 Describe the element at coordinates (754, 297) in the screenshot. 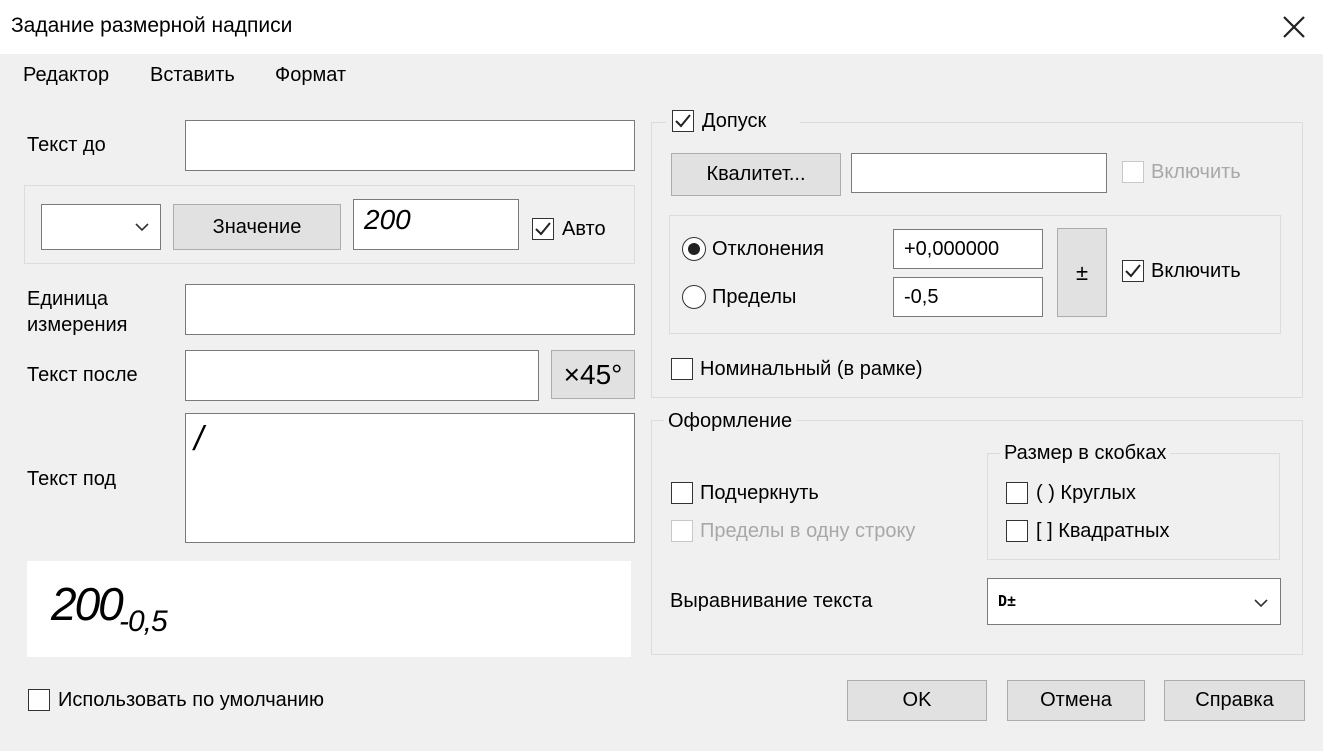

I see `limits-label: Пределы` at that location.